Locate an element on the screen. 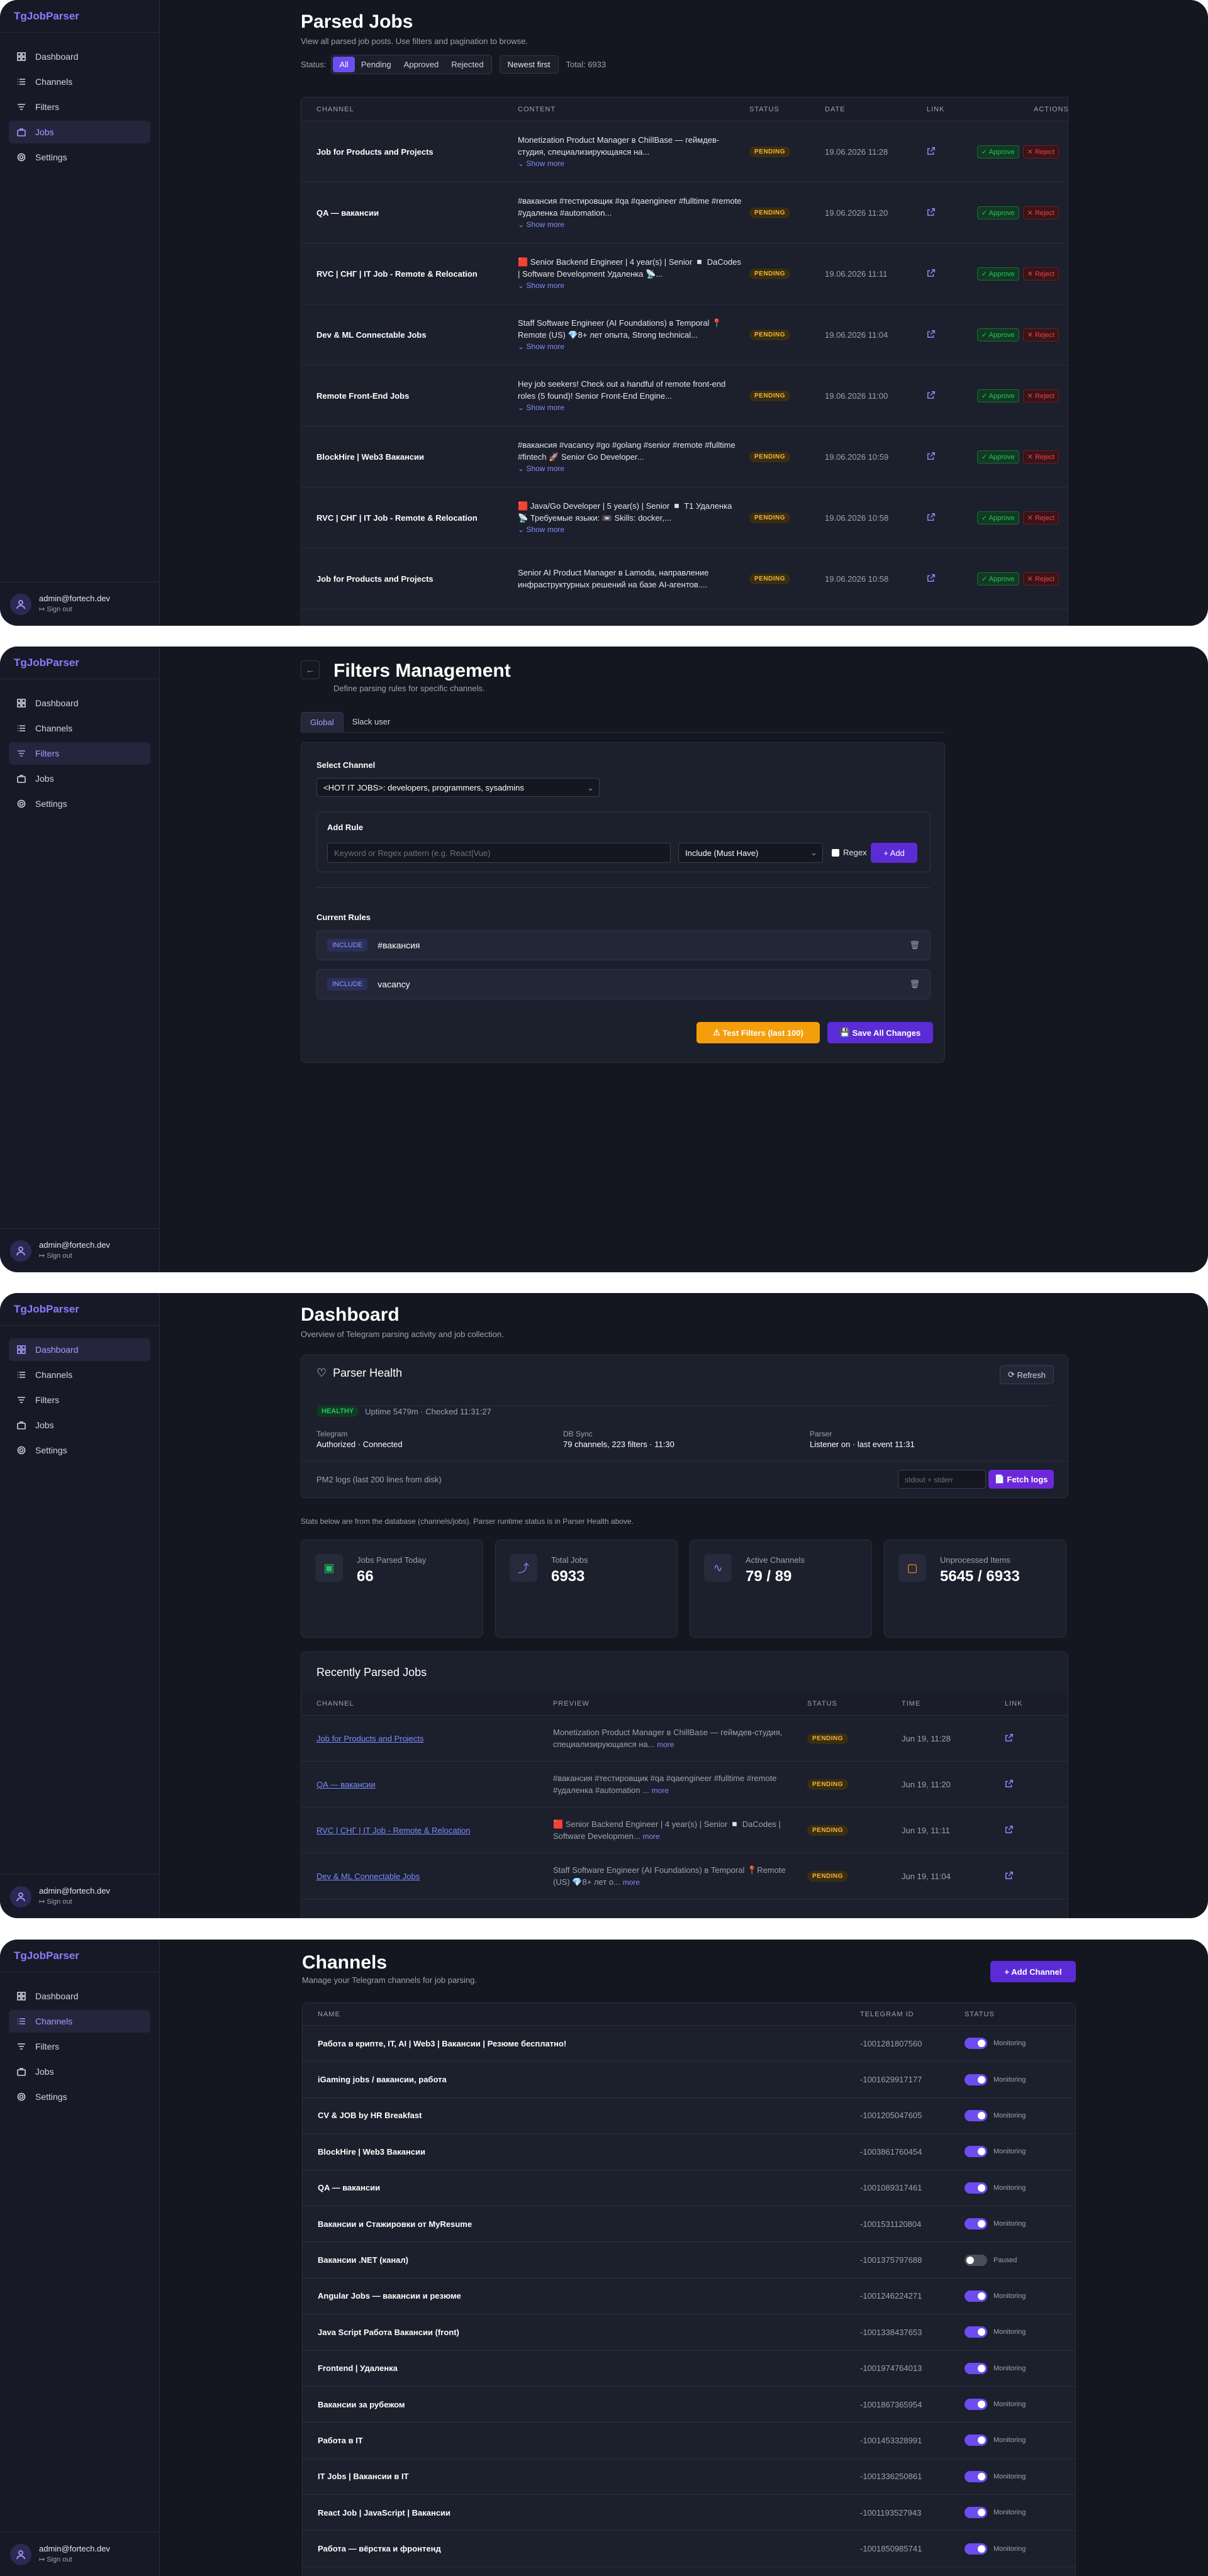  channel-link: RVC | CHГ | IT Job - Remote & Relocation is located at coordinates (393, 1830).